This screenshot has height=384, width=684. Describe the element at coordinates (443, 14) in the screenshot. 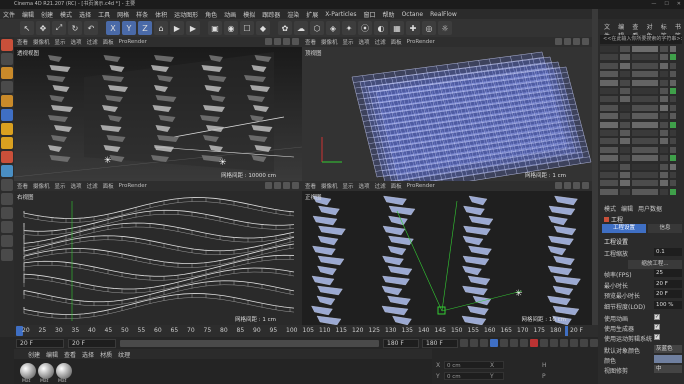

I see `menu-item: RealFlow` at that location.